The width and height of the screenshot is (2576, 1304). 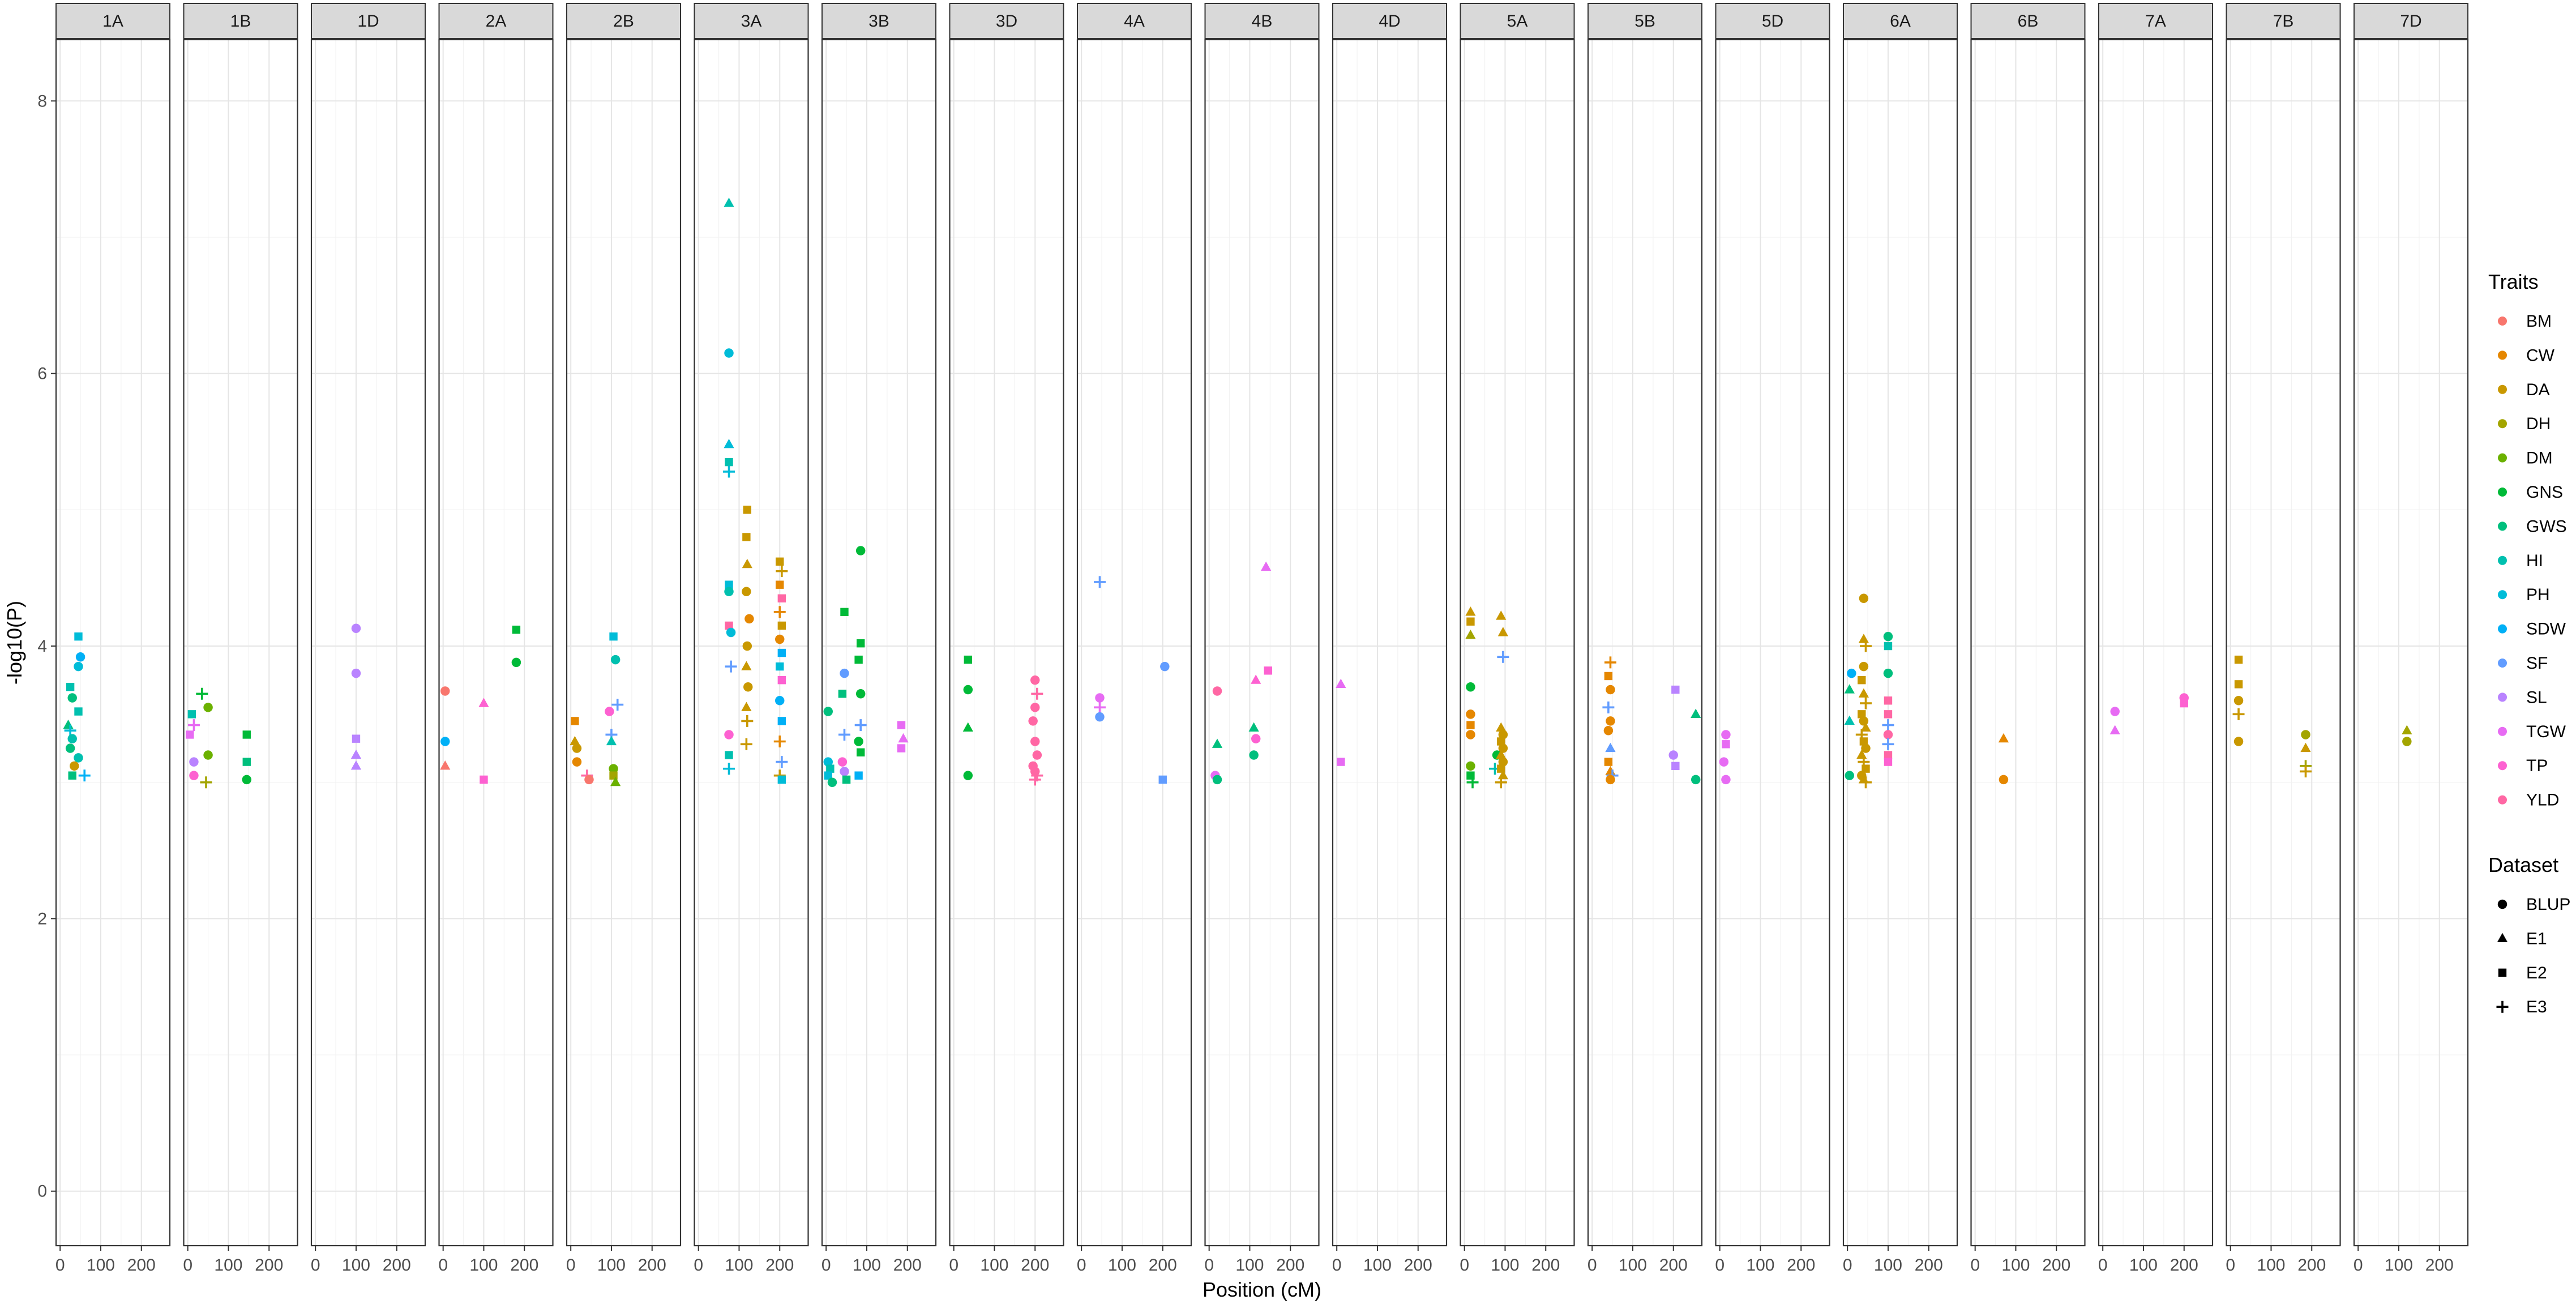 What do you see at coordinates (2502, 595) in the screenshot?
I see `legend-key-ph` at bounding box center [2502, 595].